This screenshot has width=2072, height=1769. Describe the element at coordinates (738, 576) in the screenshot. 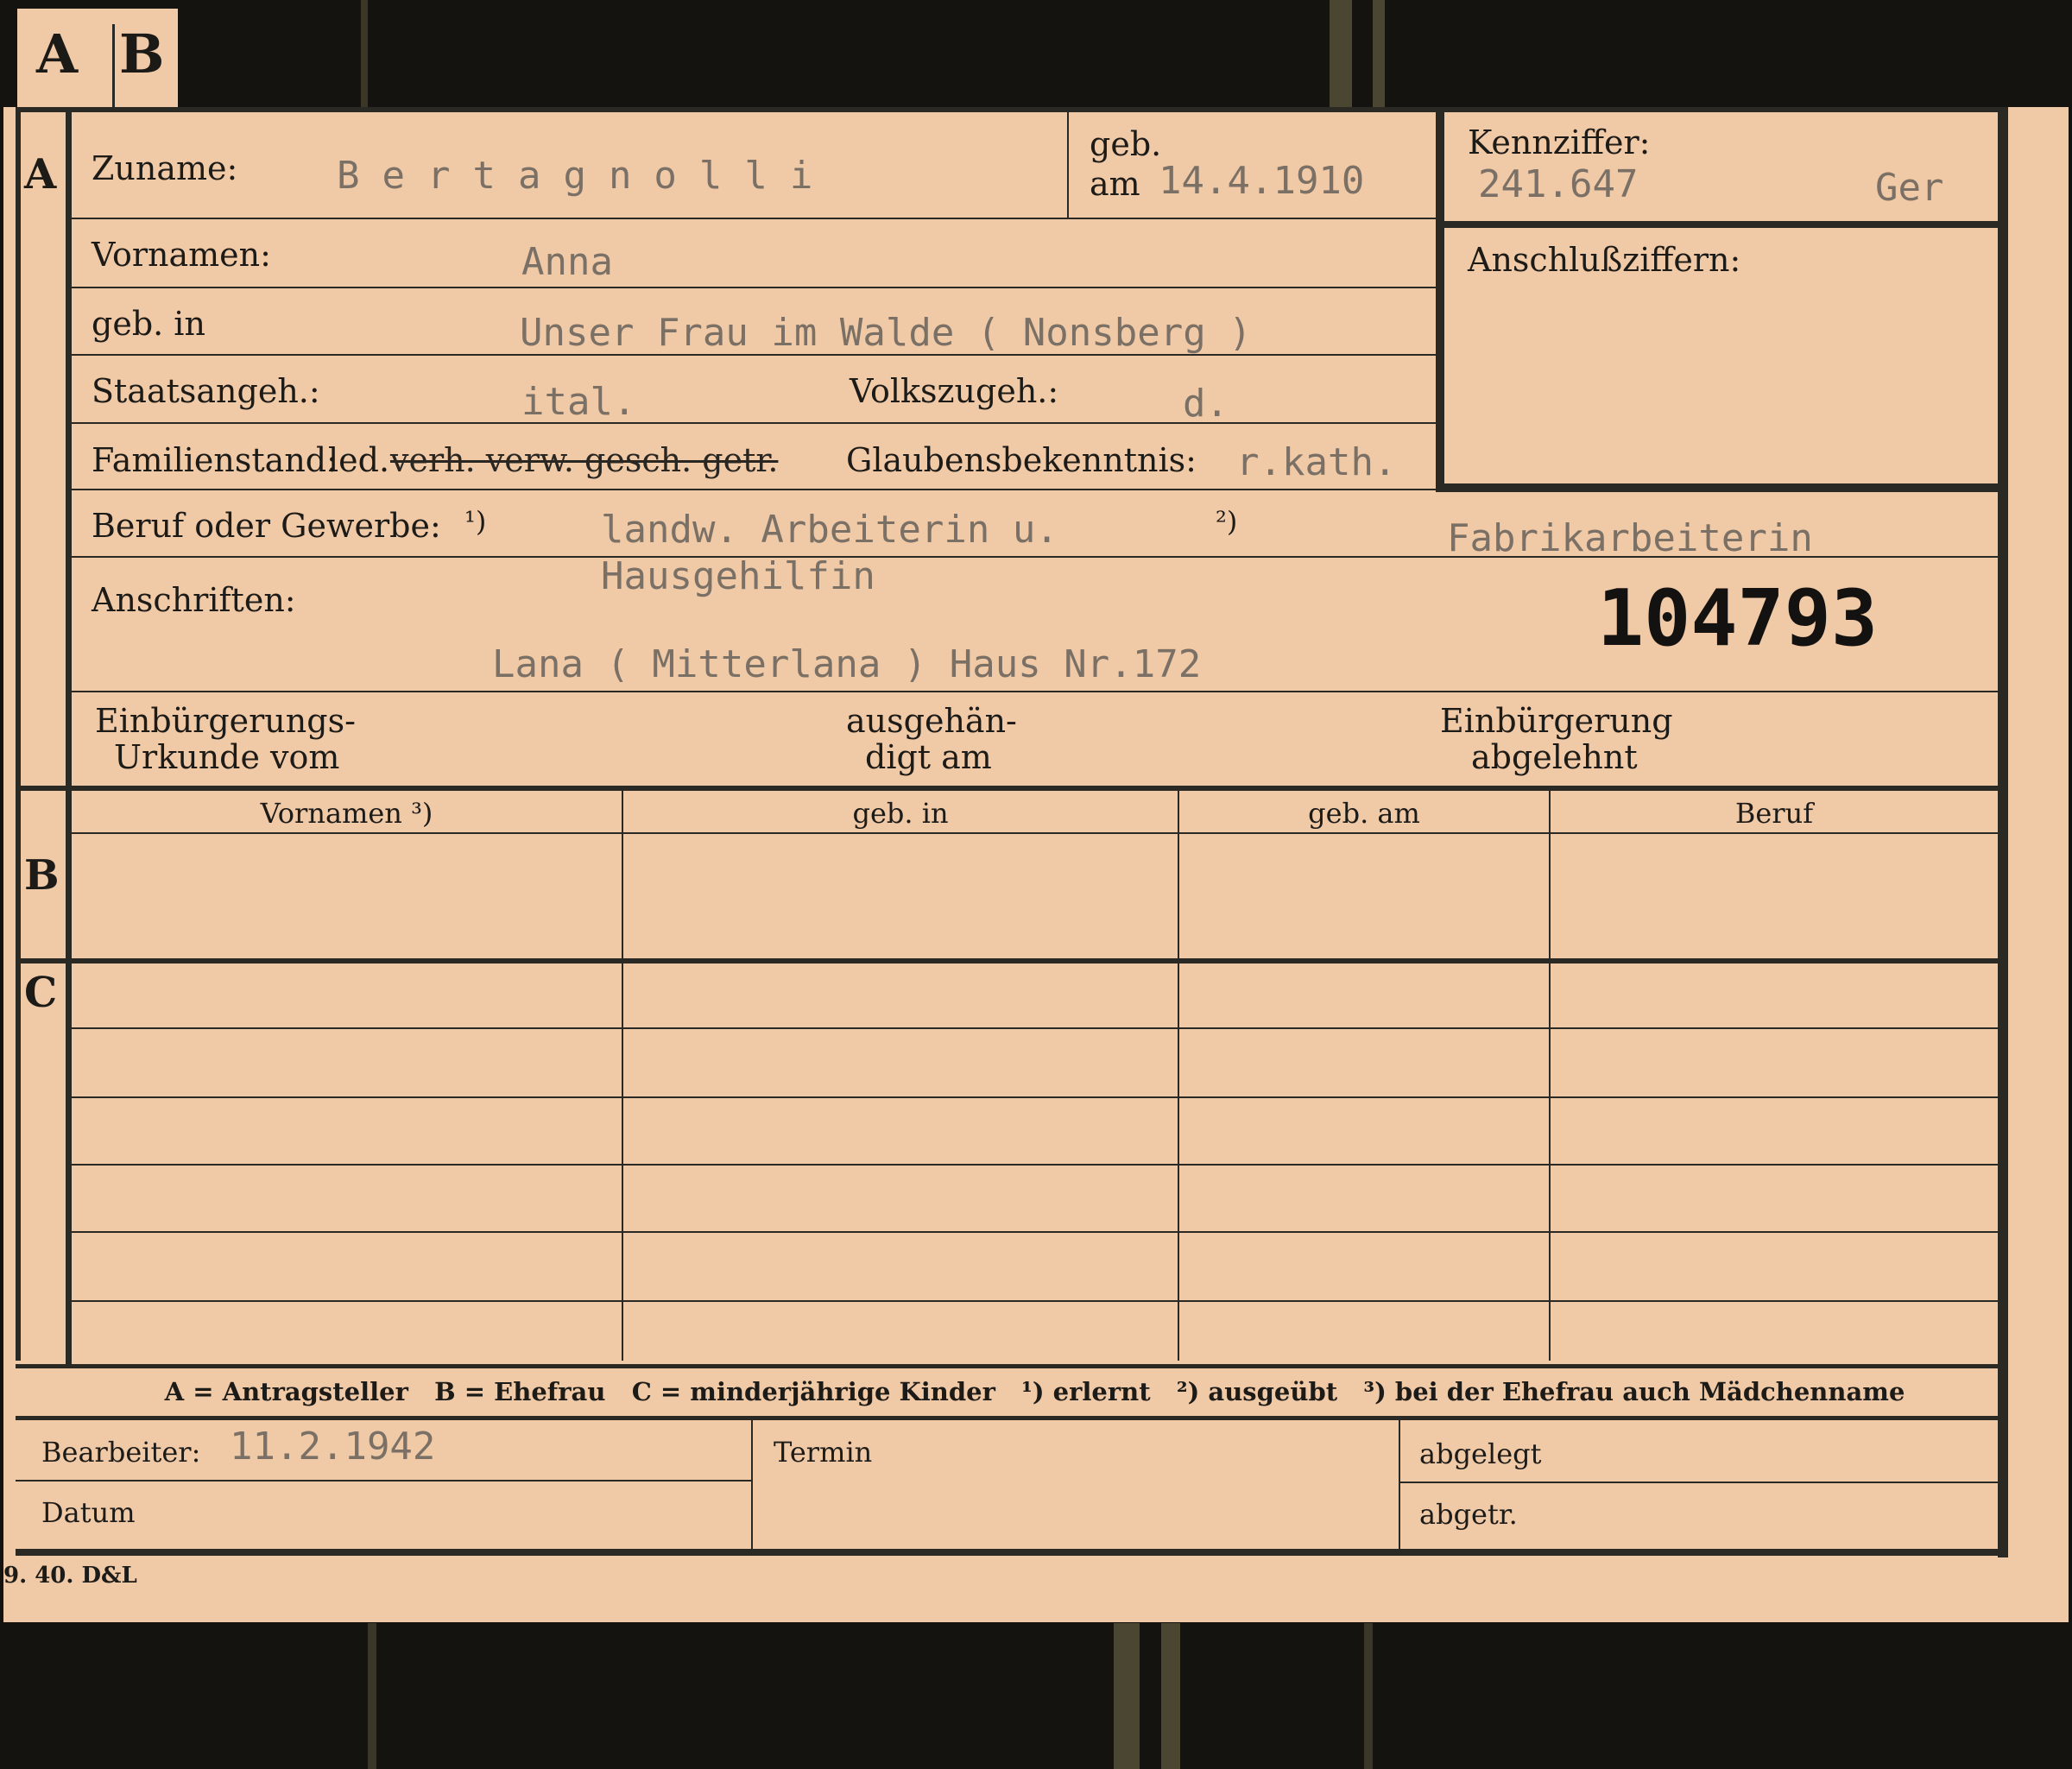

I see `beruf-value-erlernt-line2: Hausgehilfin` at that location.